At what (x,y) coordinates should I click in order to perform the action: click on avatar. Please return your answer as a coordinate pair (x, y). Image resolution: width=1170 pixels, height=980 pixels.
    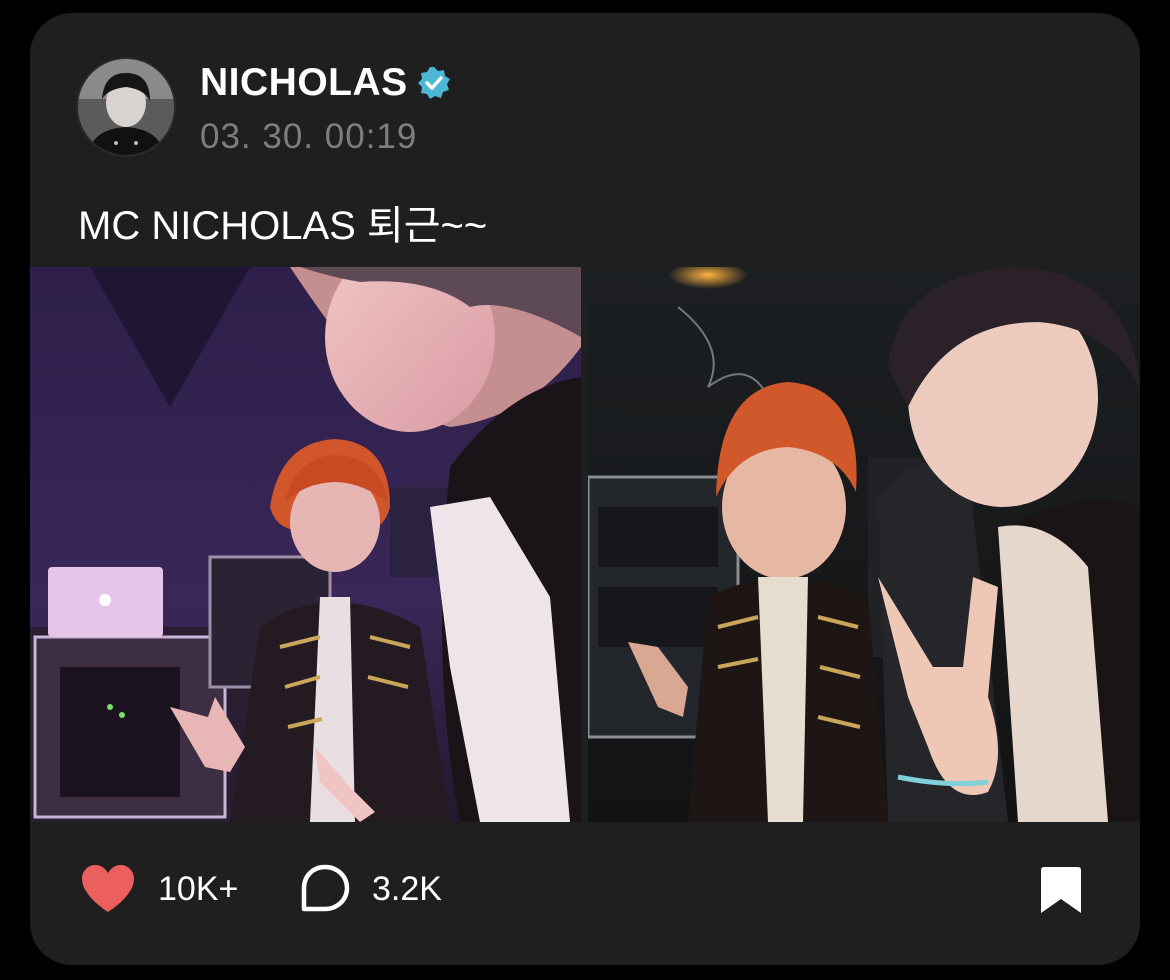
    Looking at the image, I should click on (126, 107).